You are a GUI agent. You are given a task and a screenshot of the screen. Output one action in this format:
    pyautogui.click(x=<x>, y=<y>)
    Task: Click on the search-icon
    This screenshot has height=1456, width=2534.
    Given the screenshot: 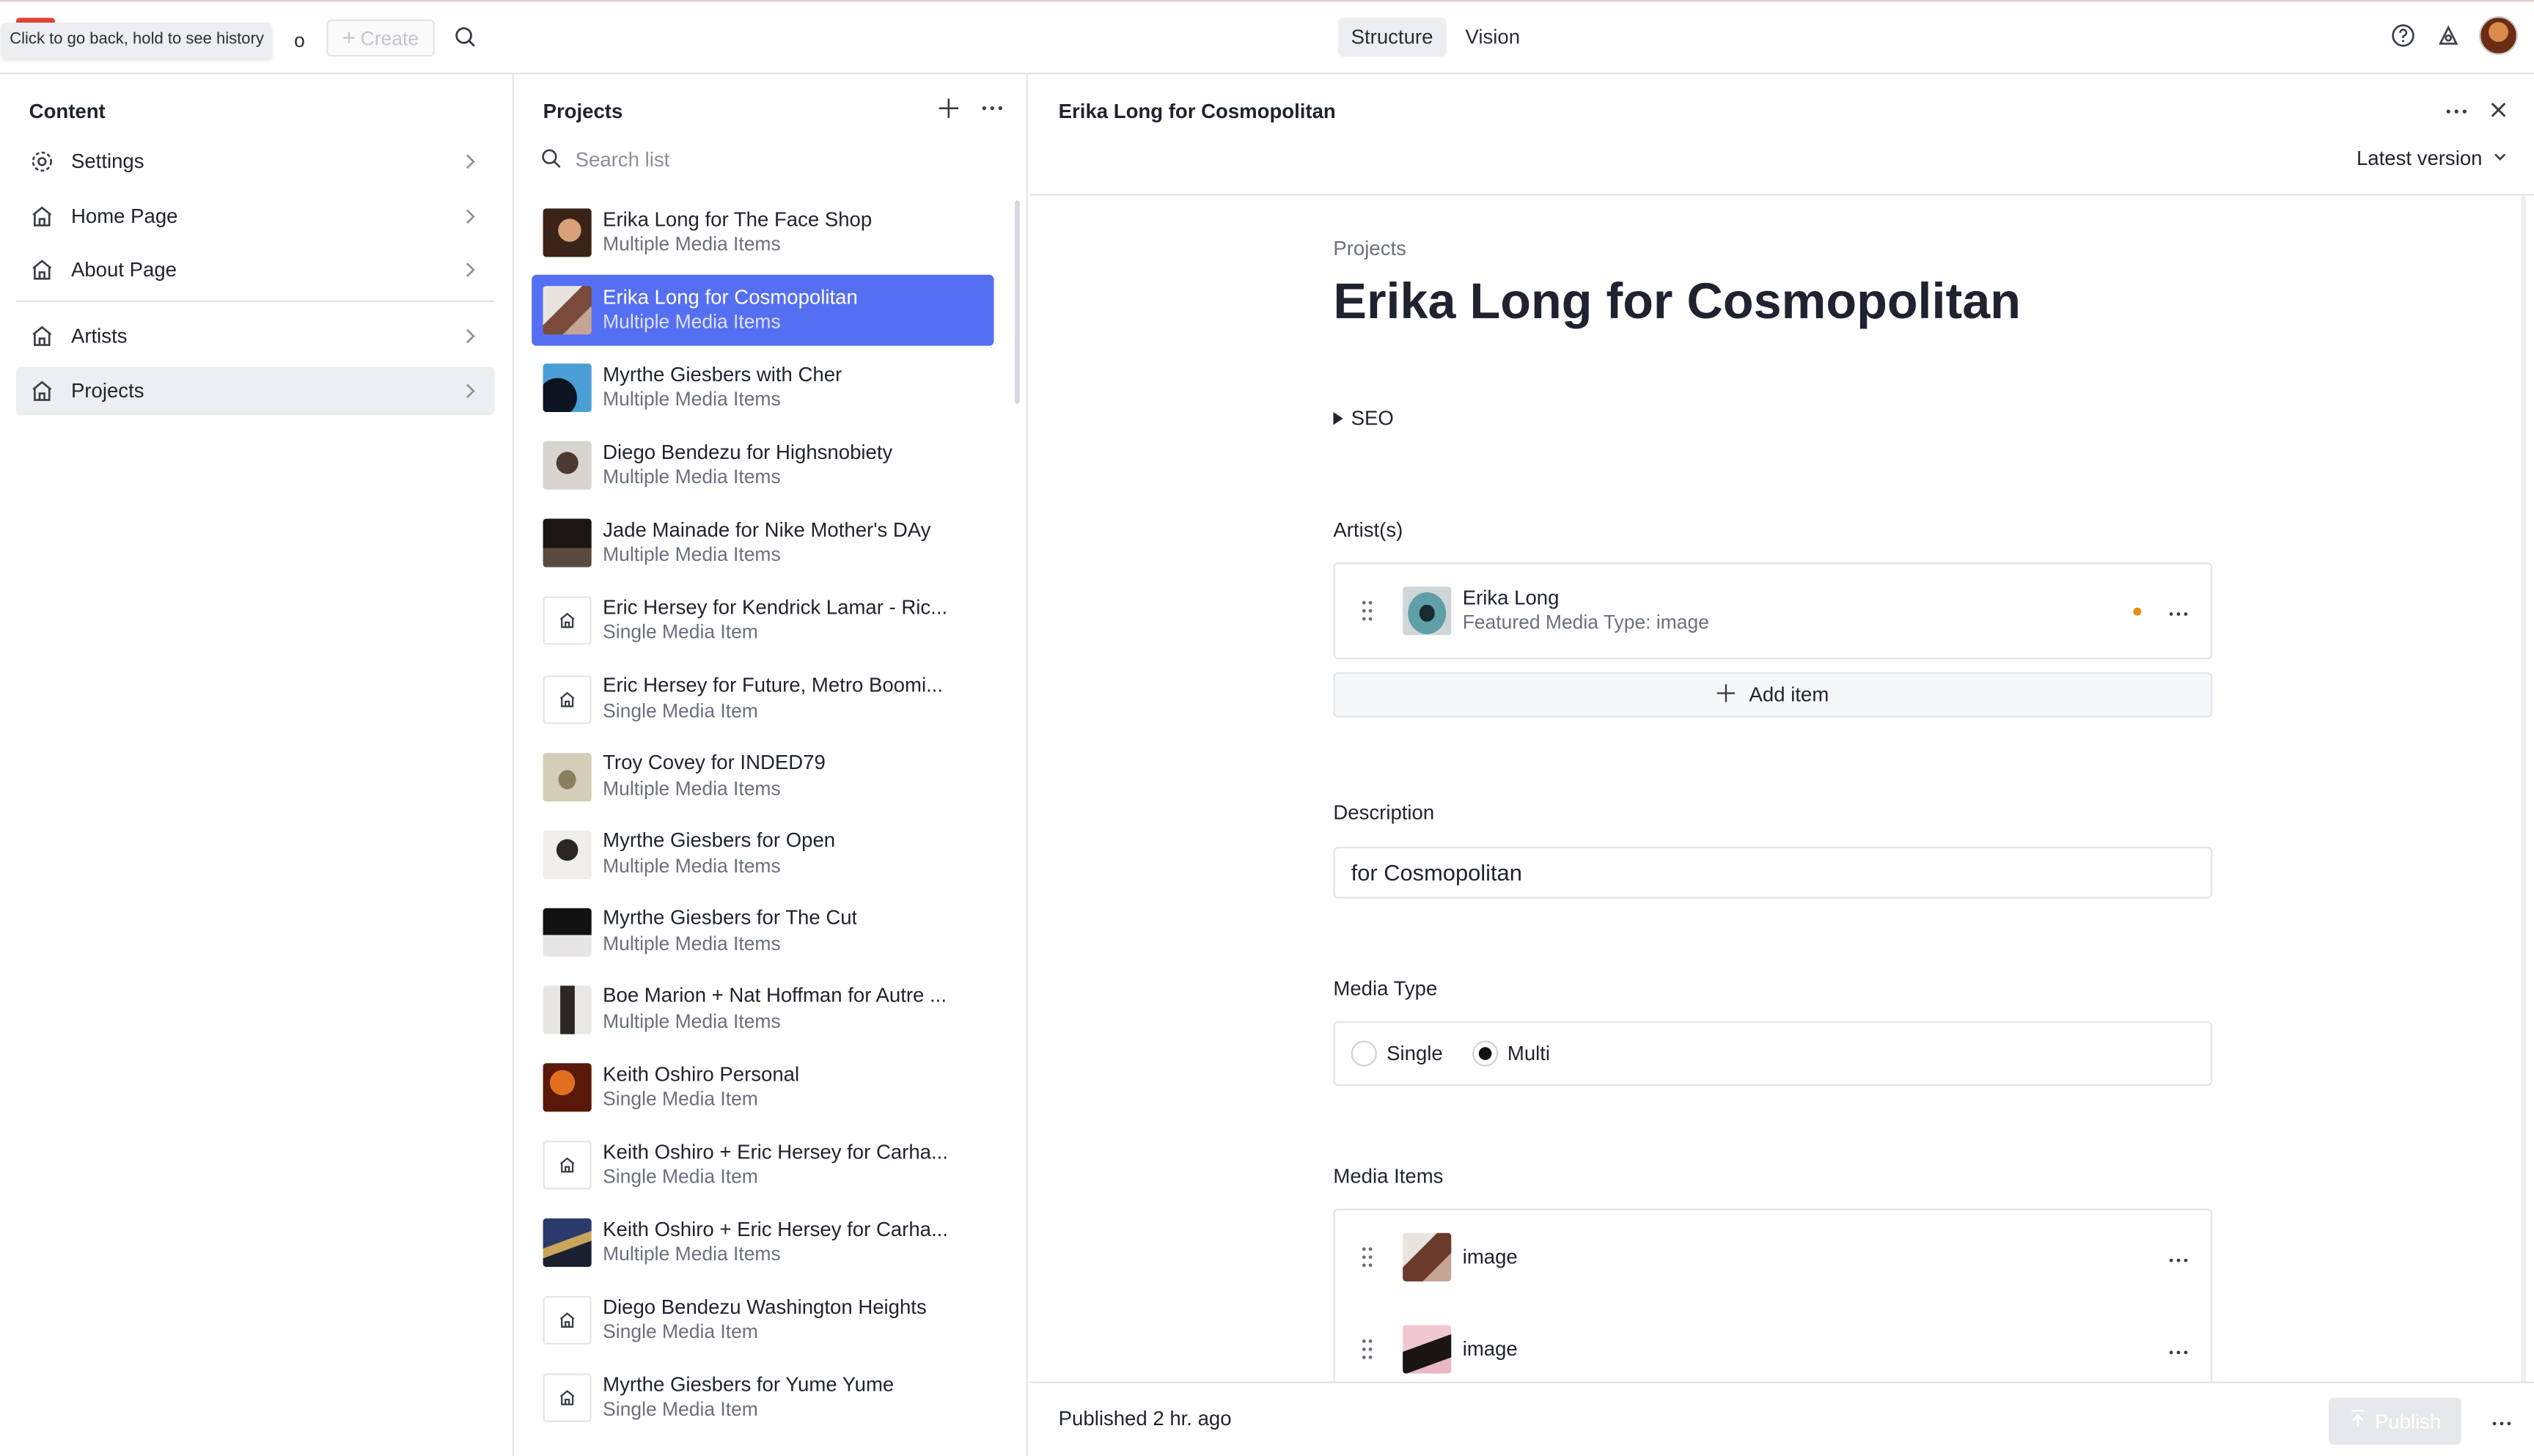 What is the action you would take?
    pyautogui.click(x=465, y=37)
    